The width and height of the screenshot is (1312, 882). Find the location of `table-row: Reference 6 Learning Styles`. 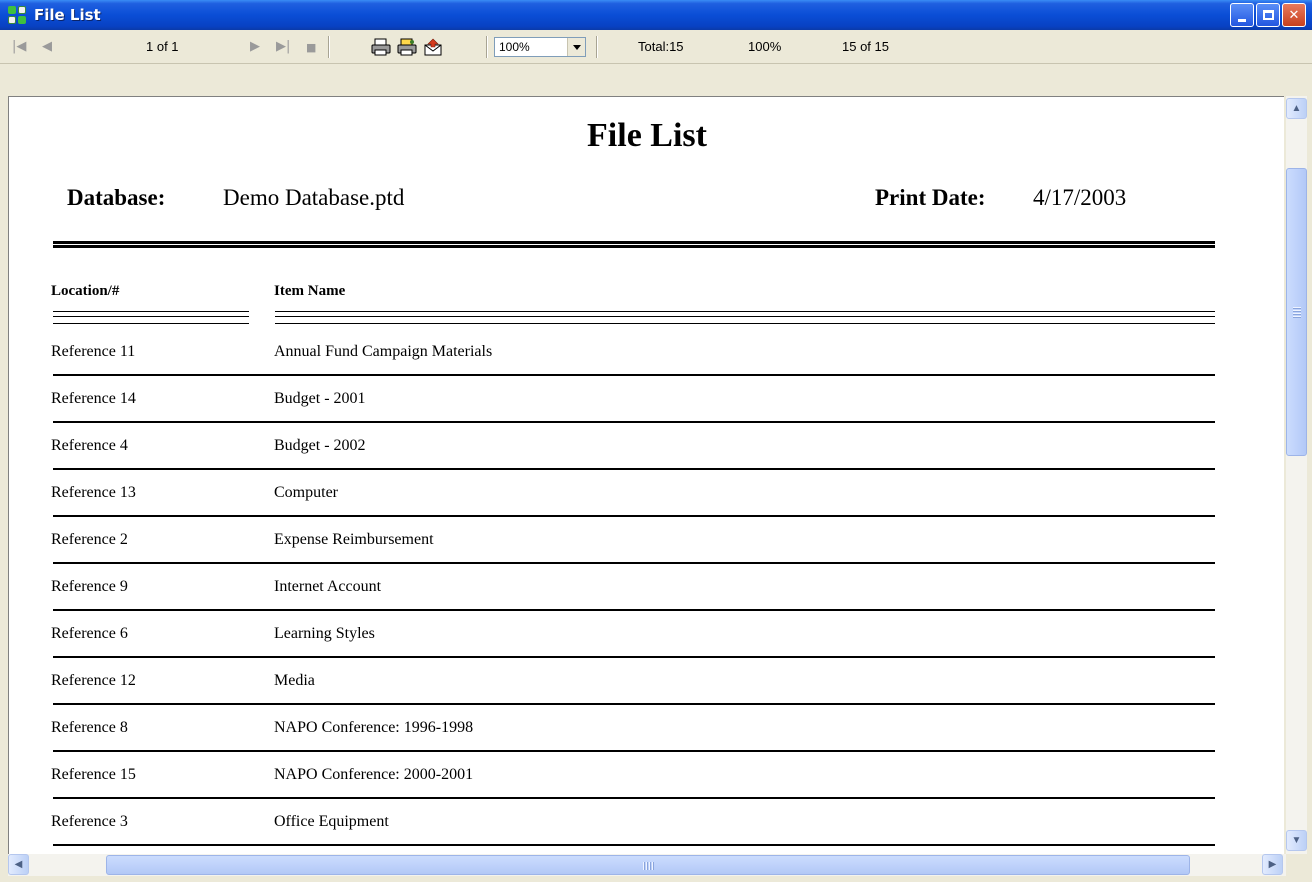

table-row: Reference 6 Learning Styles is located at coordinates (646, 634).